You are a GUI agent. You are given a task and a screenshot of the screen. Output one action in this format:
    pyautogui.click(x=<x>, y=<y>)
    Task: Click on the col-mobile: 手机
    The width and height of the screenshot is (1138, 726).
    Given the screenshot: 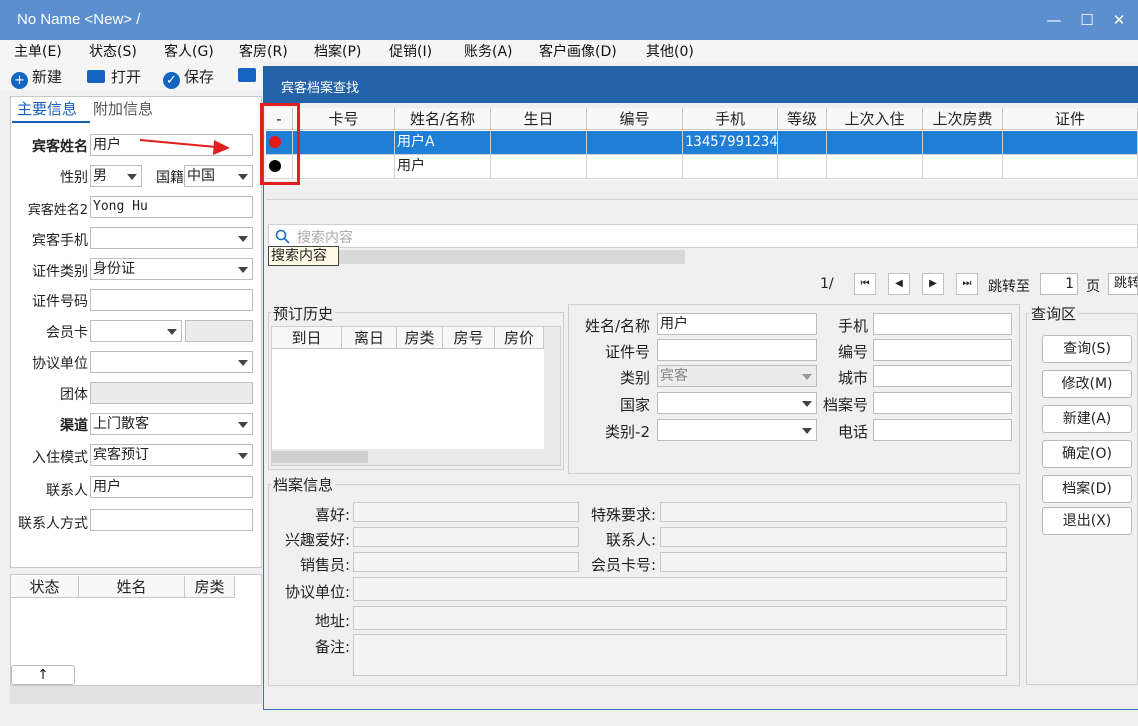 What is the action you would take?
    pyautogui.click(x=730, y=119)
    